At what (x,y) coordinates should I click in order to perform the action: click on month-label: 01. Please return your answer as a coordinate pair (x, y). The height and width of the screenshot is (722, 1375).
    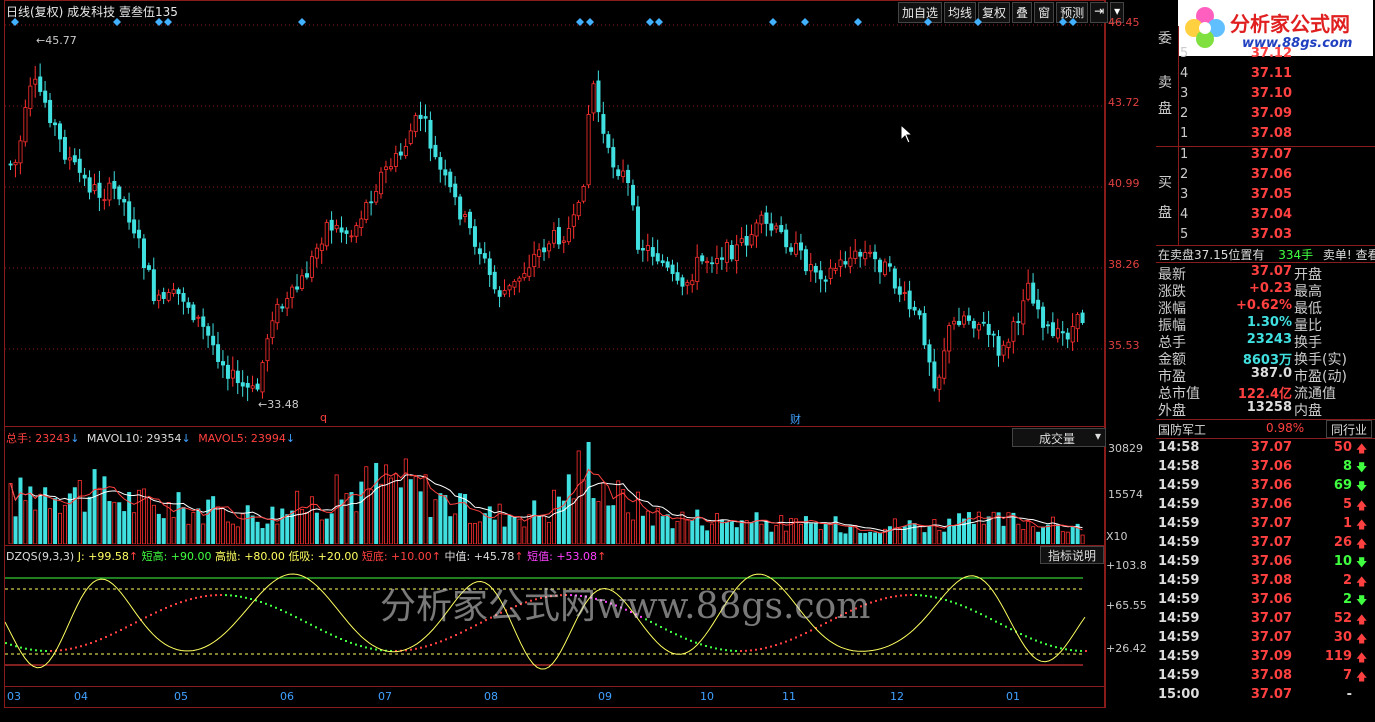
    Looking at the image, I should click on (1013, 696).